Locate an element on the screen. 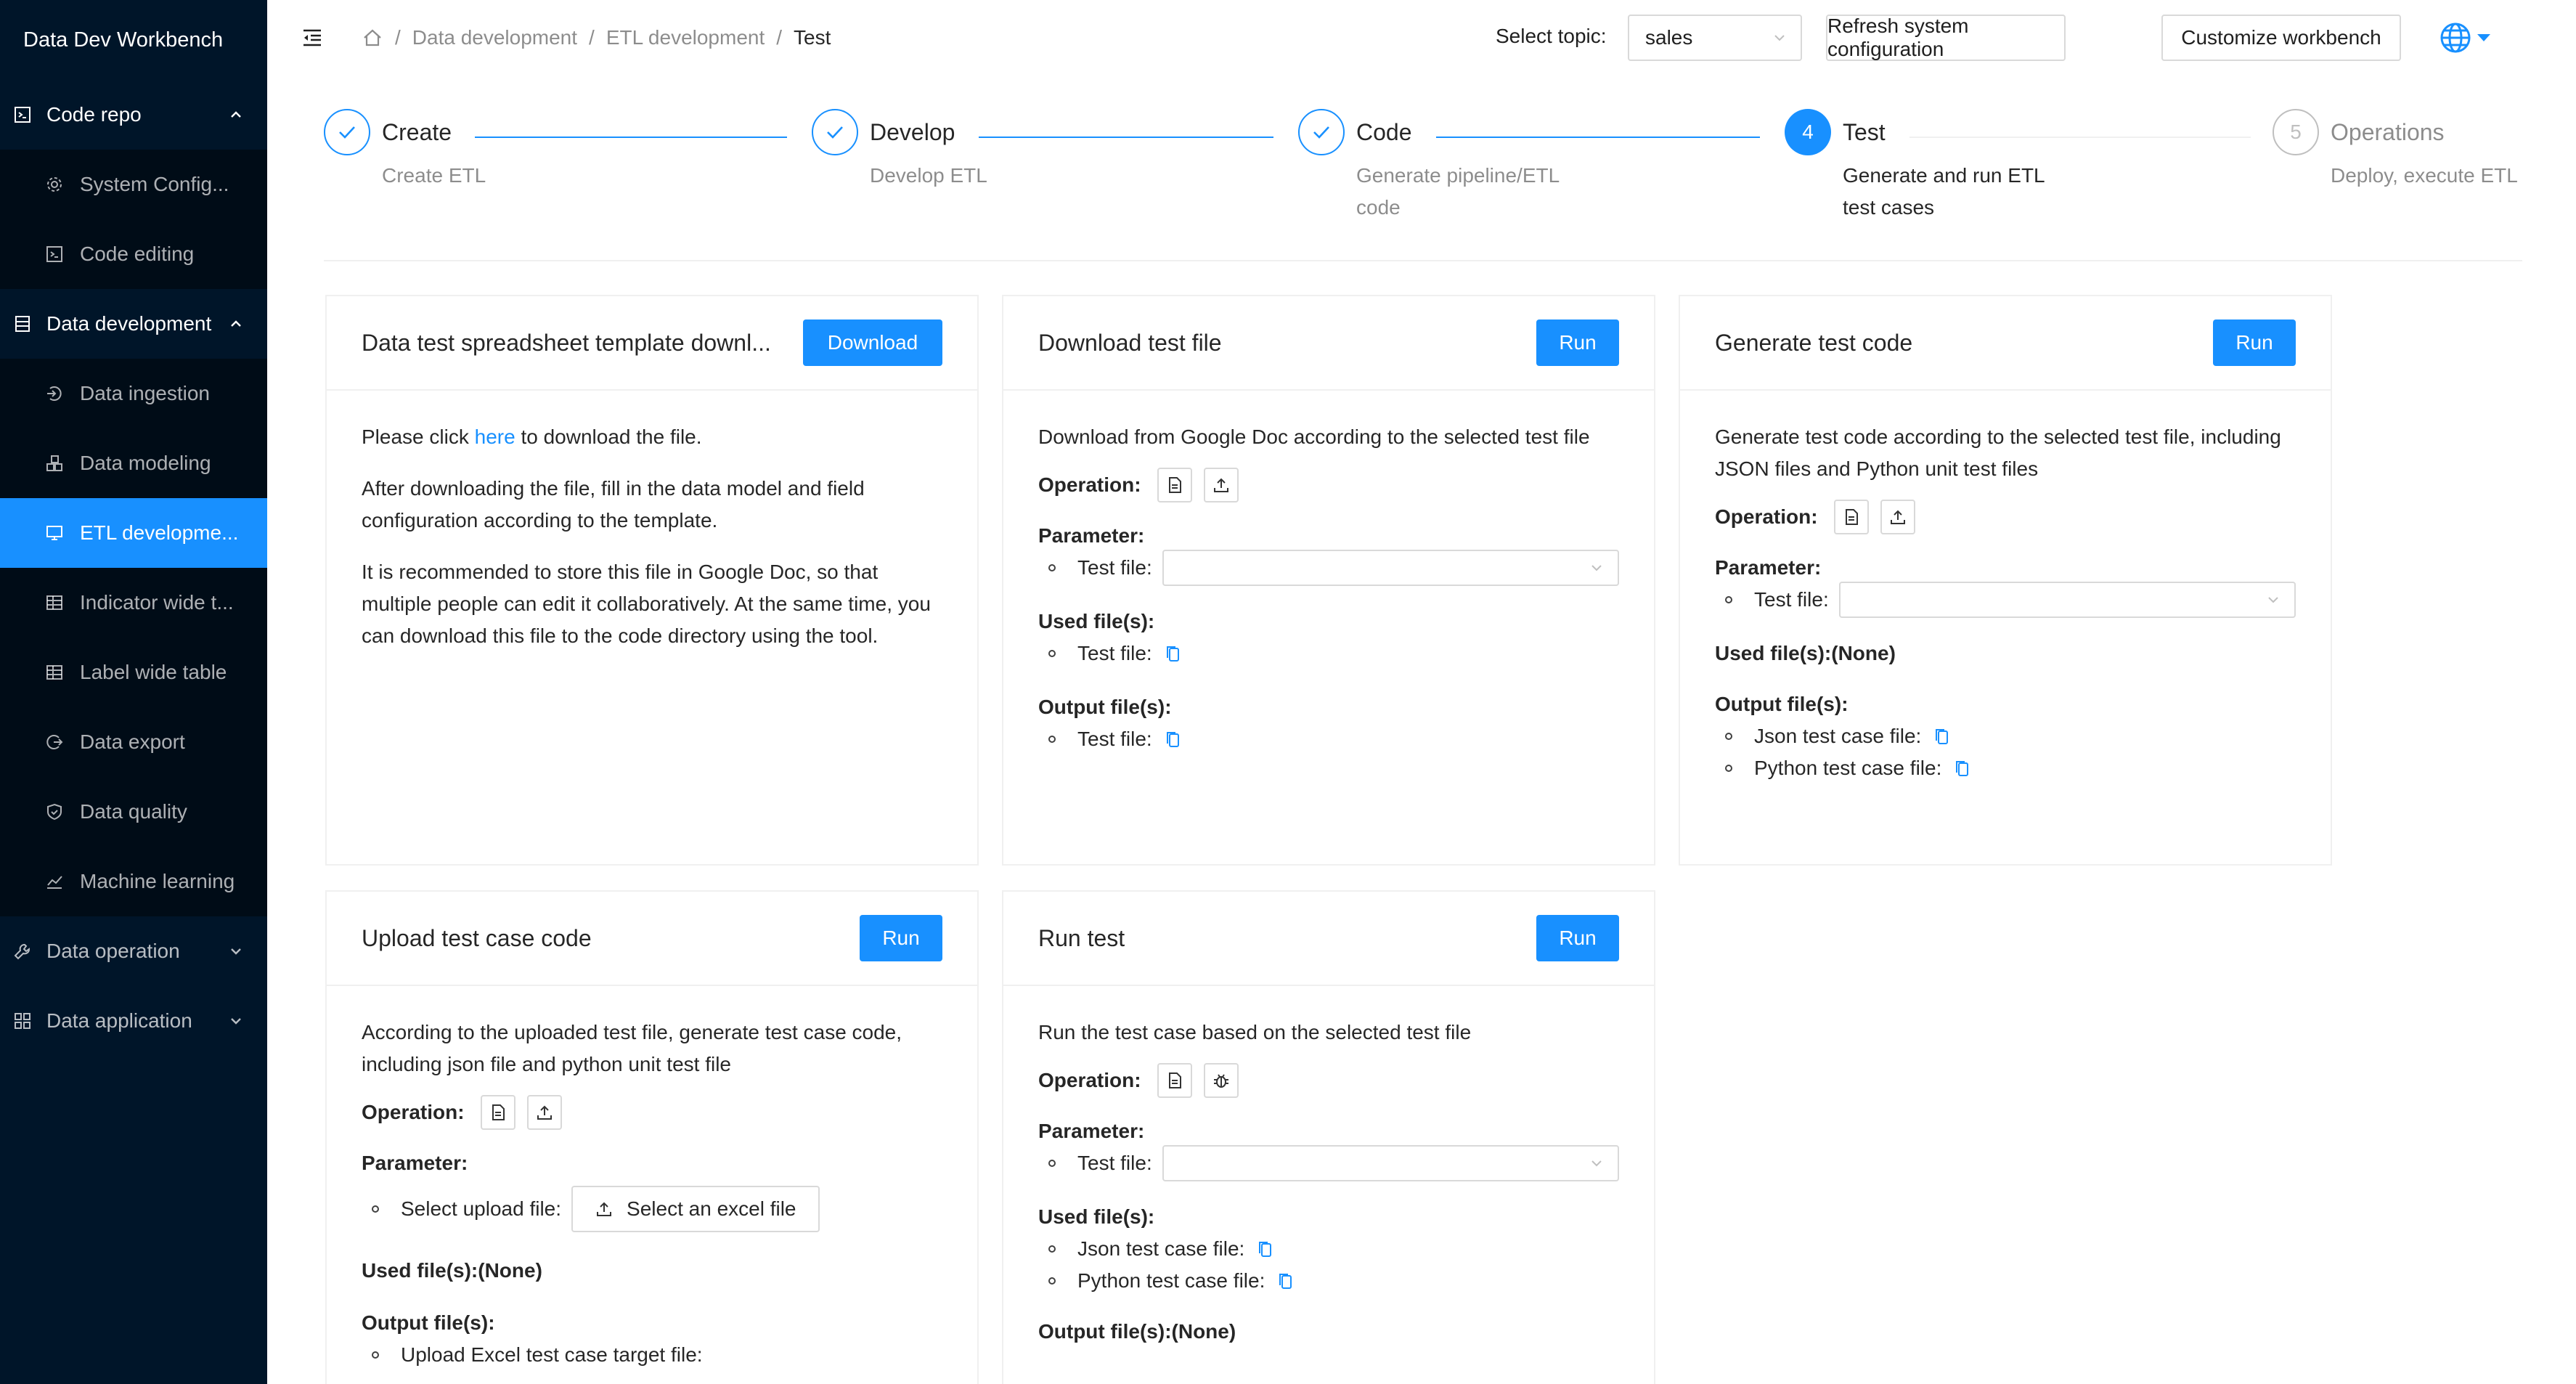 The width and height of the screenshot is (2576, 1384). table-icon is located at coordinates (54, 672).